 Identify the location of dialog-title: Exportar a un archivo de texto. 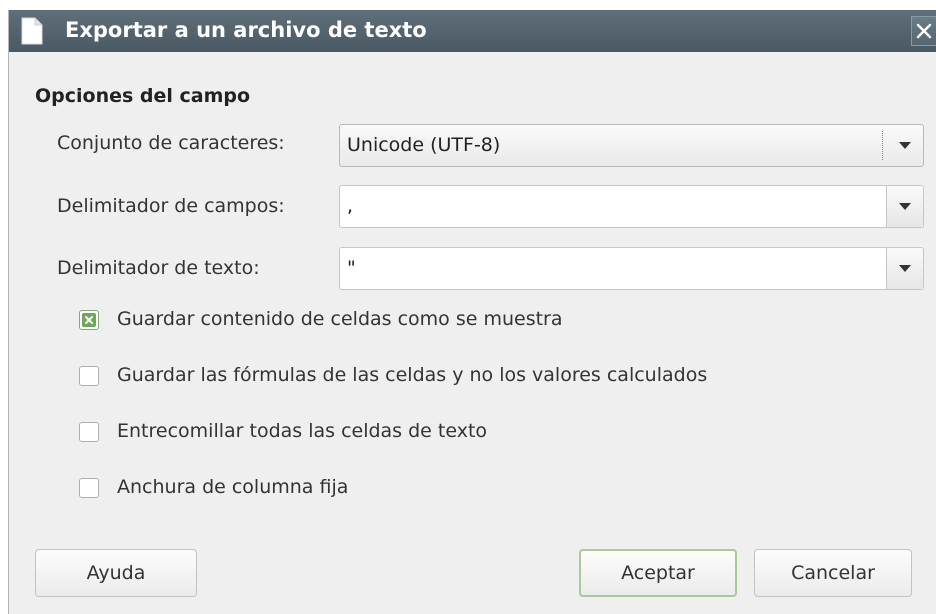
(246, 30).